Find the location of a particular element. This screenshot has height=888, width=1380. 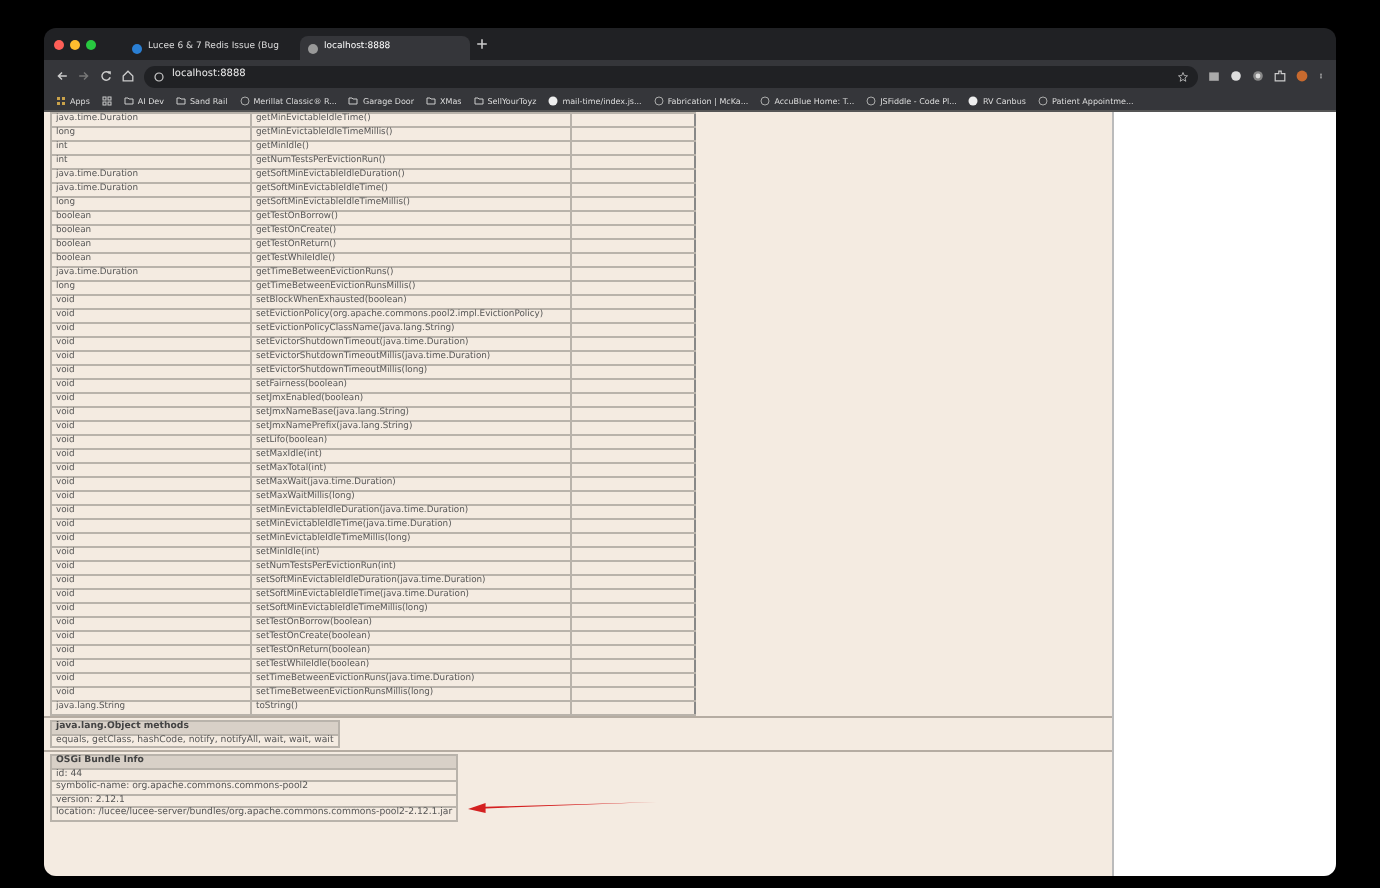

grid-icon is located at coordinates (61, 101).